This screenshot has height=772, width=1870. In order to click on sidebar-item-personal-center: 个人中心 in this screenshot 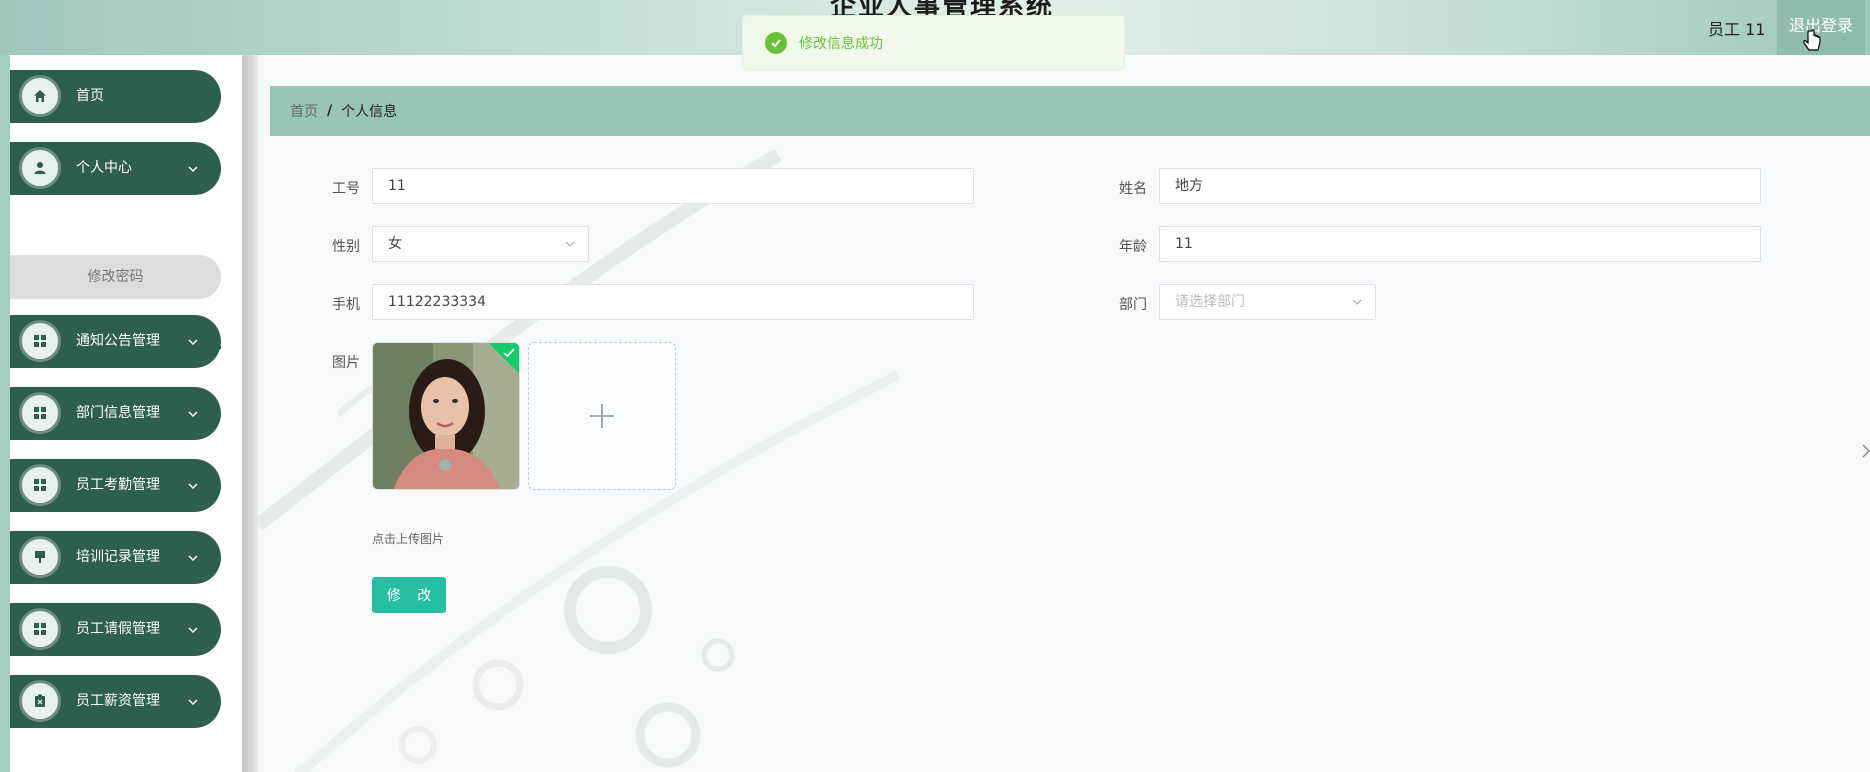, I will do `click(115, 168)`.